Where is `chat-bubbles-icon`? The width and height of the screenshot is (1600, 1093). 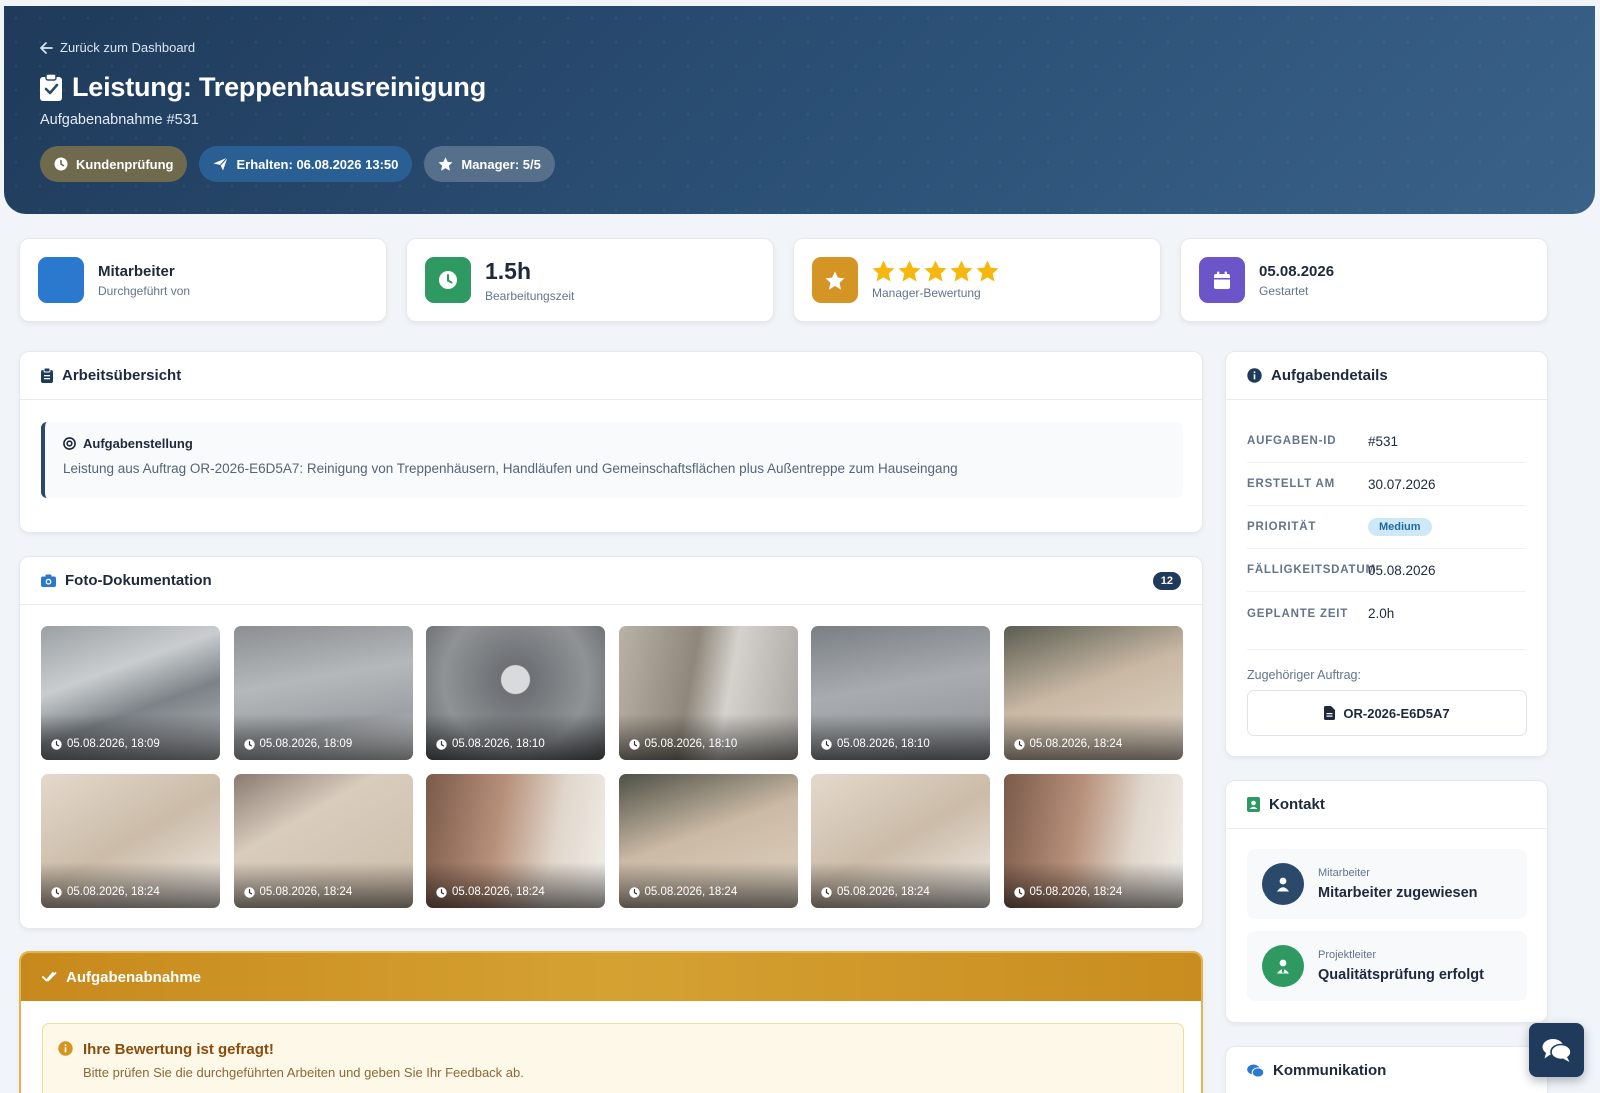
chat-bubbles-icon is located at coordinates (1557, 1050).